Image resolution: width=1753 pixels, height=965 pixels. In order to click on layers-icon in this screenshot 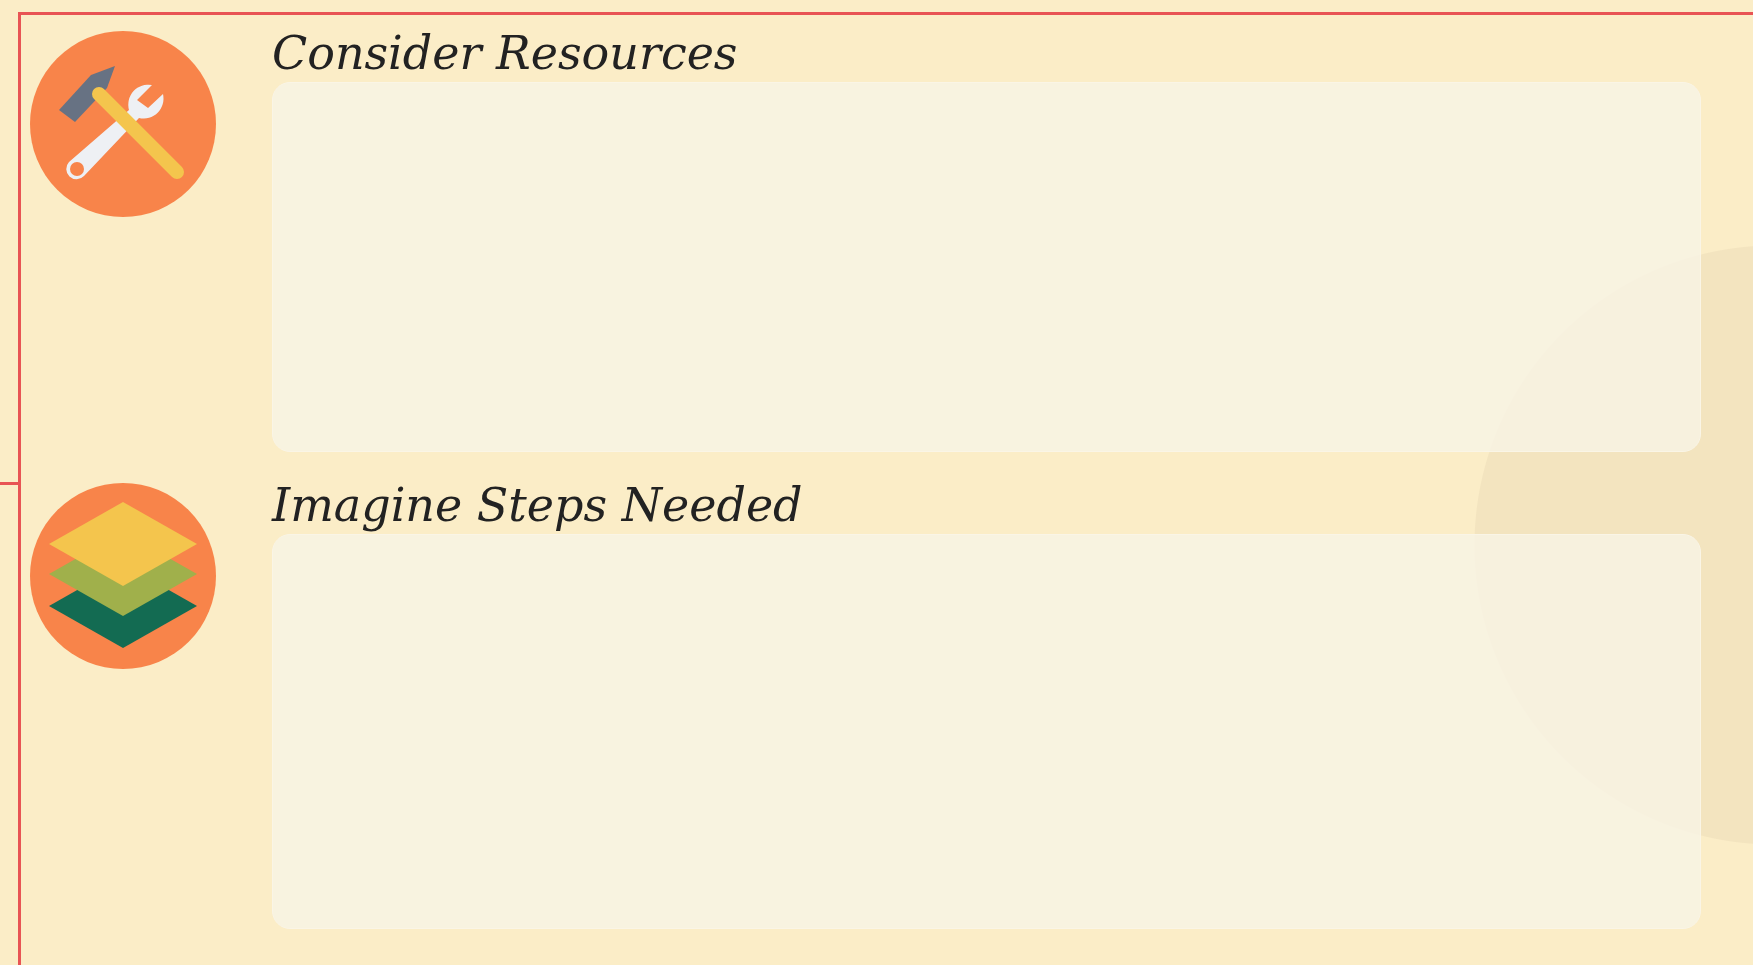, I will do `click(123, 576)`.